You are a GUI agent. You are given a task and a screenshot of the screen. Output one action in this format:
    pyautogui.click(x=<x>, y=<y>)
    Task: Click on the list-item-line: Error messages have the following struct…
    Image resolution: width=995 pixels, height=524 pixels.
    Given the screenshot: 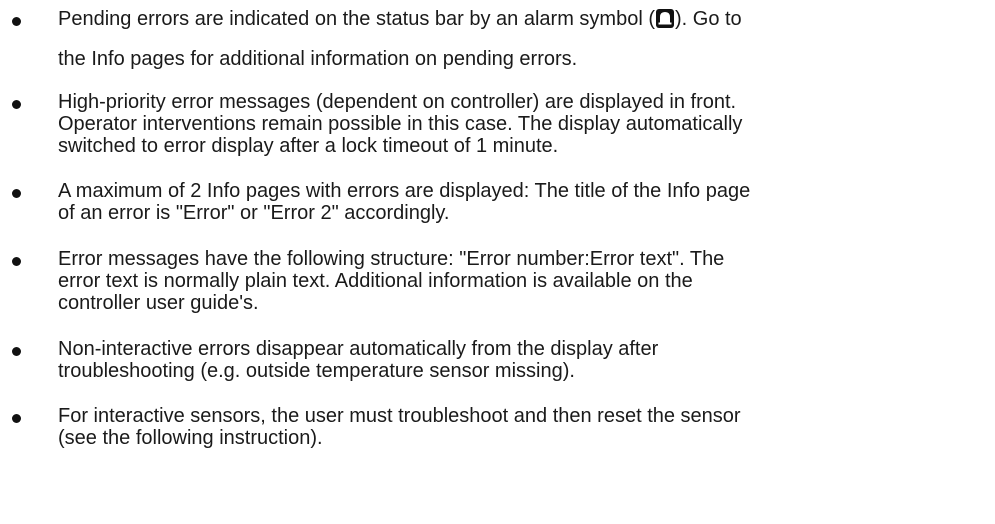 What is the action you would take?
    pyautogui.click(x=391, y=259)
    